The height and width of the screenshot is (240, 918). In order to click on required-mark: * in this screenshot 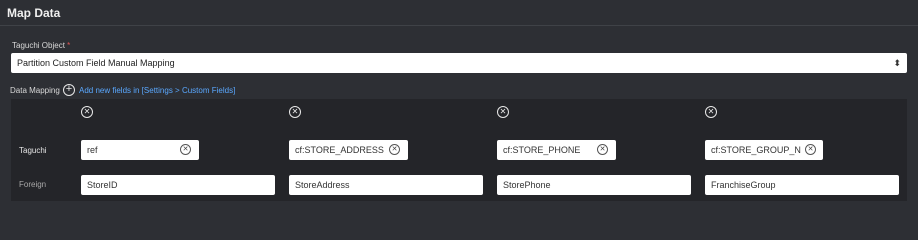, I will do `click(69, 45)`.